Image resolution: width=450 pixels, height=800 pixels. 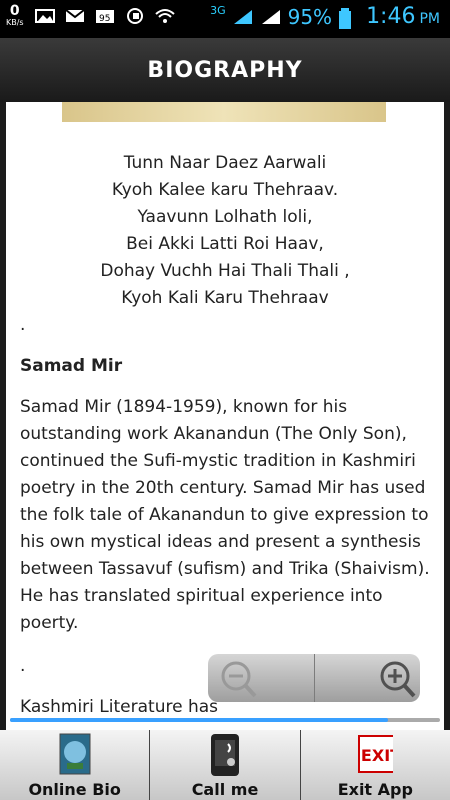 What do you see at coordinates (375, 789) in the screenshot?
I see `exit-app-label: Exit App` at bounding box center [375, 789].